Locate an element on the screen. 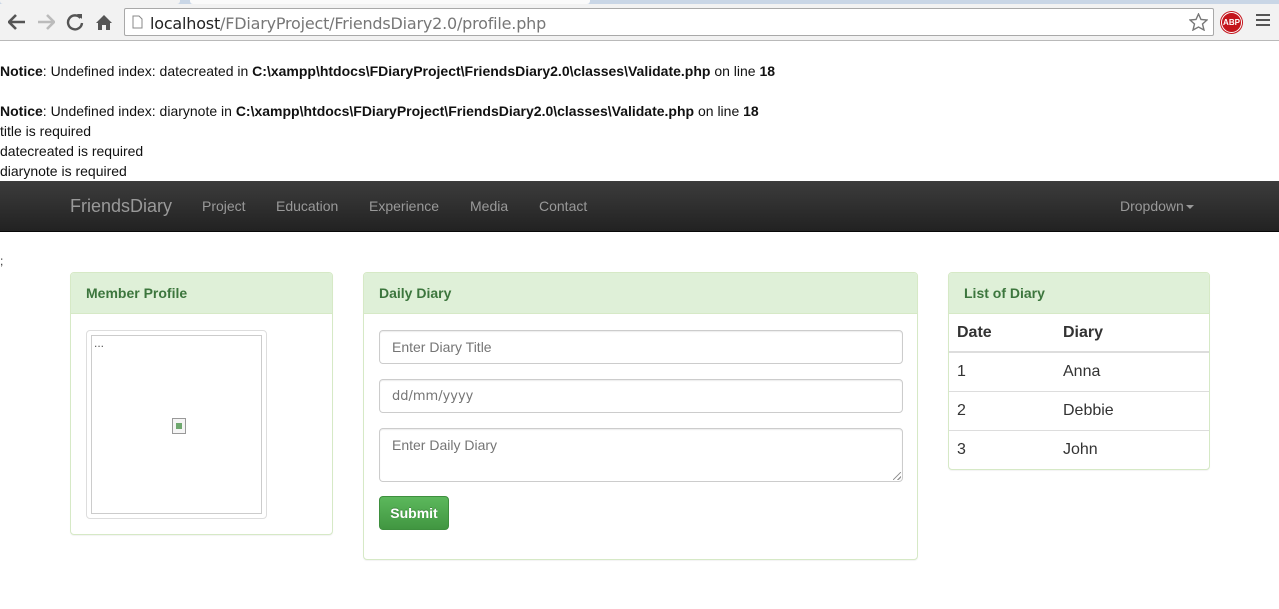 This screenshot has height=609, width=1279. panel-title: List of Diary is located at coordinates (1079, 293).